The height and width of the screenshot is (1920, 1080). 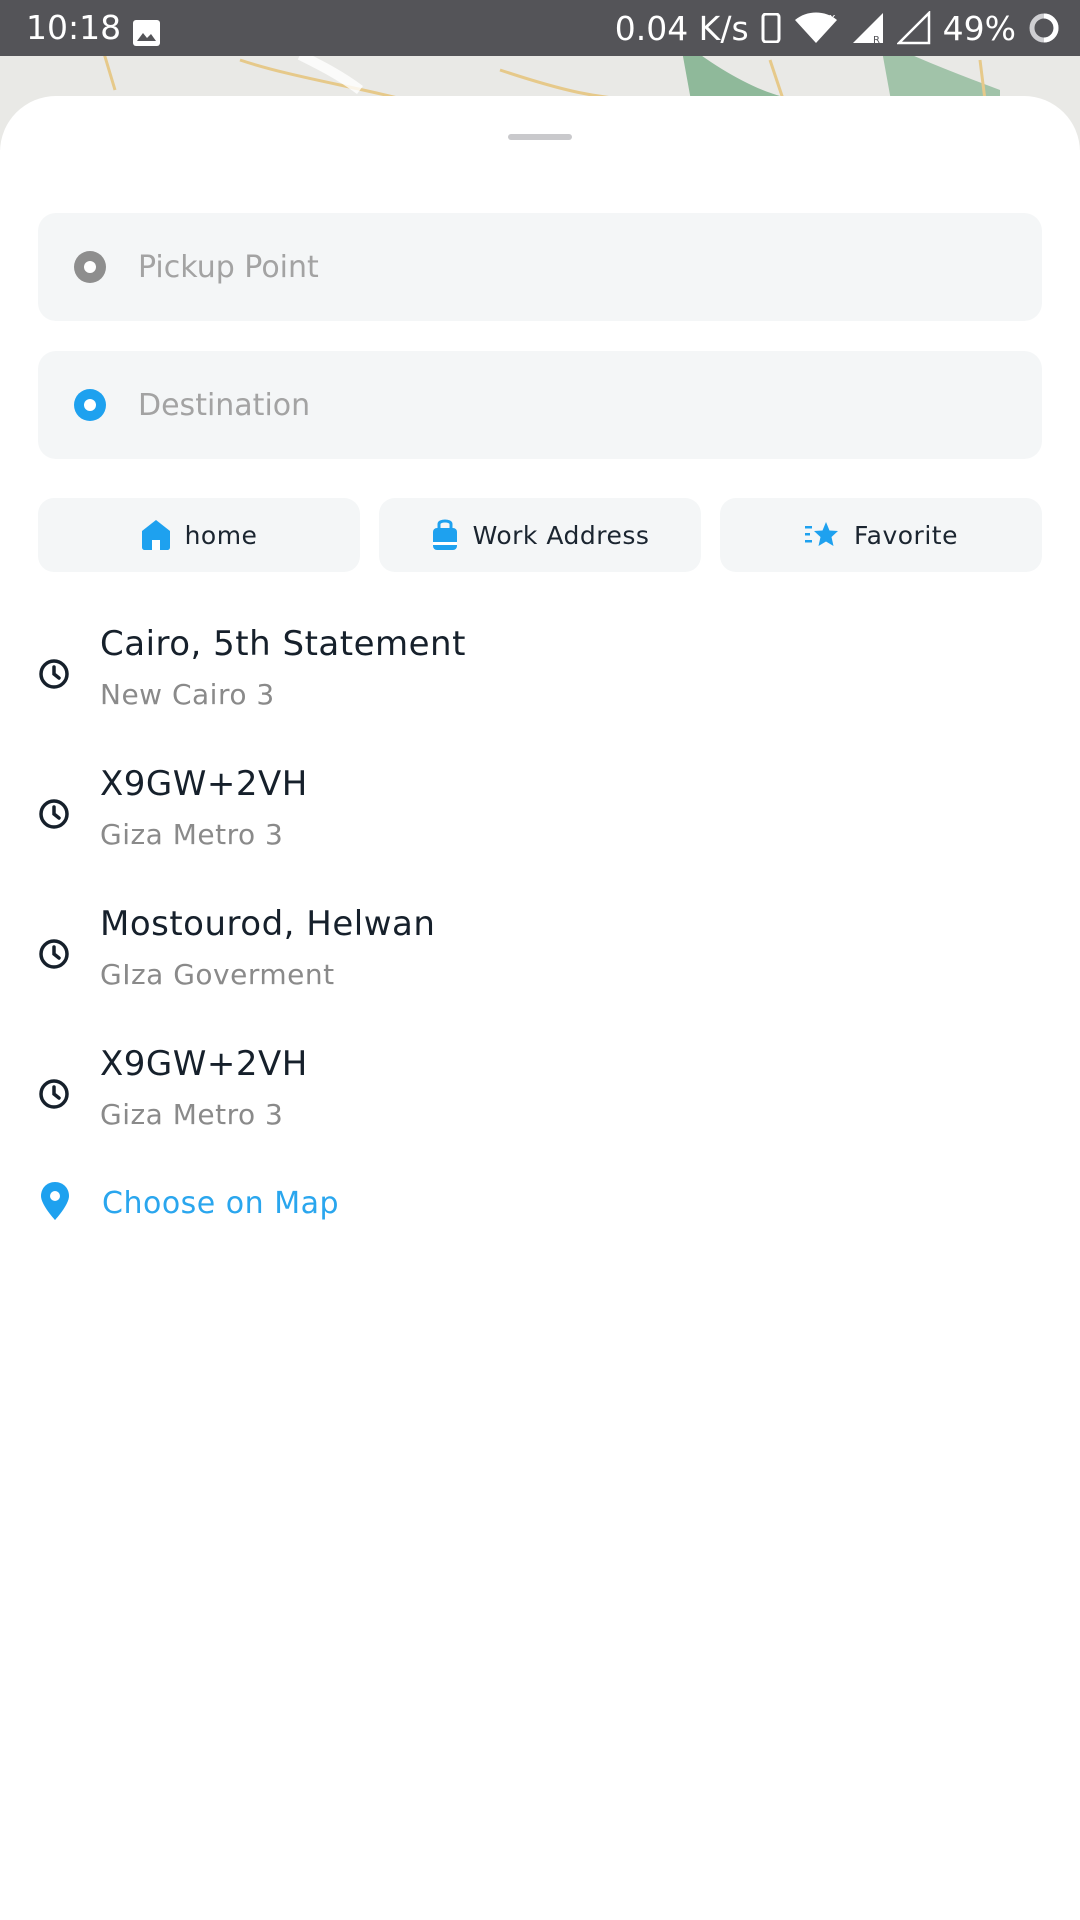 I want to click on destination-field, so click(x=540, y=405).